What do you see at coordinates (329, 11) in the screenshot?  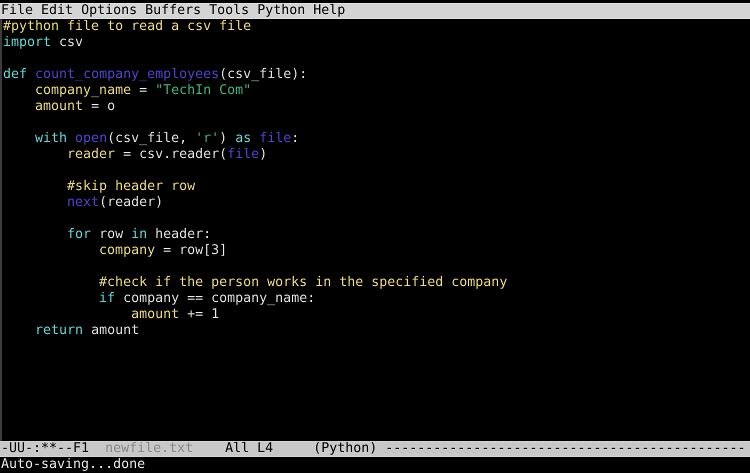 I see `menu-item: Help` at bounding box center [329, 11].